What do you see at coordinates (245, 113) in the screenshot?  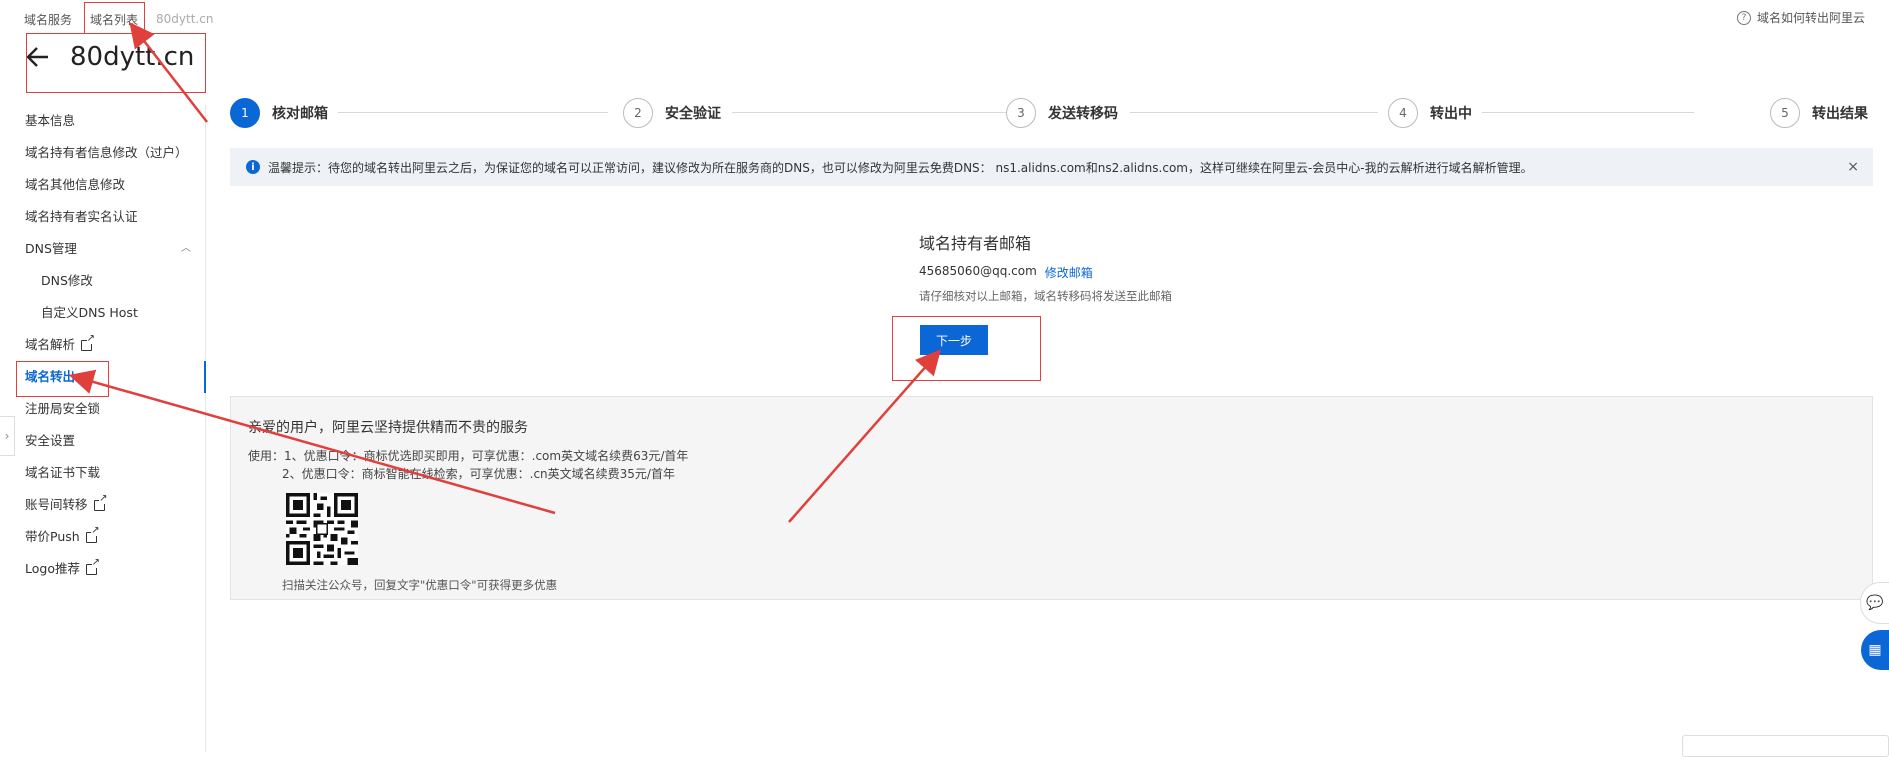 I see `step-number: 1` at bounding box center [245, 113].